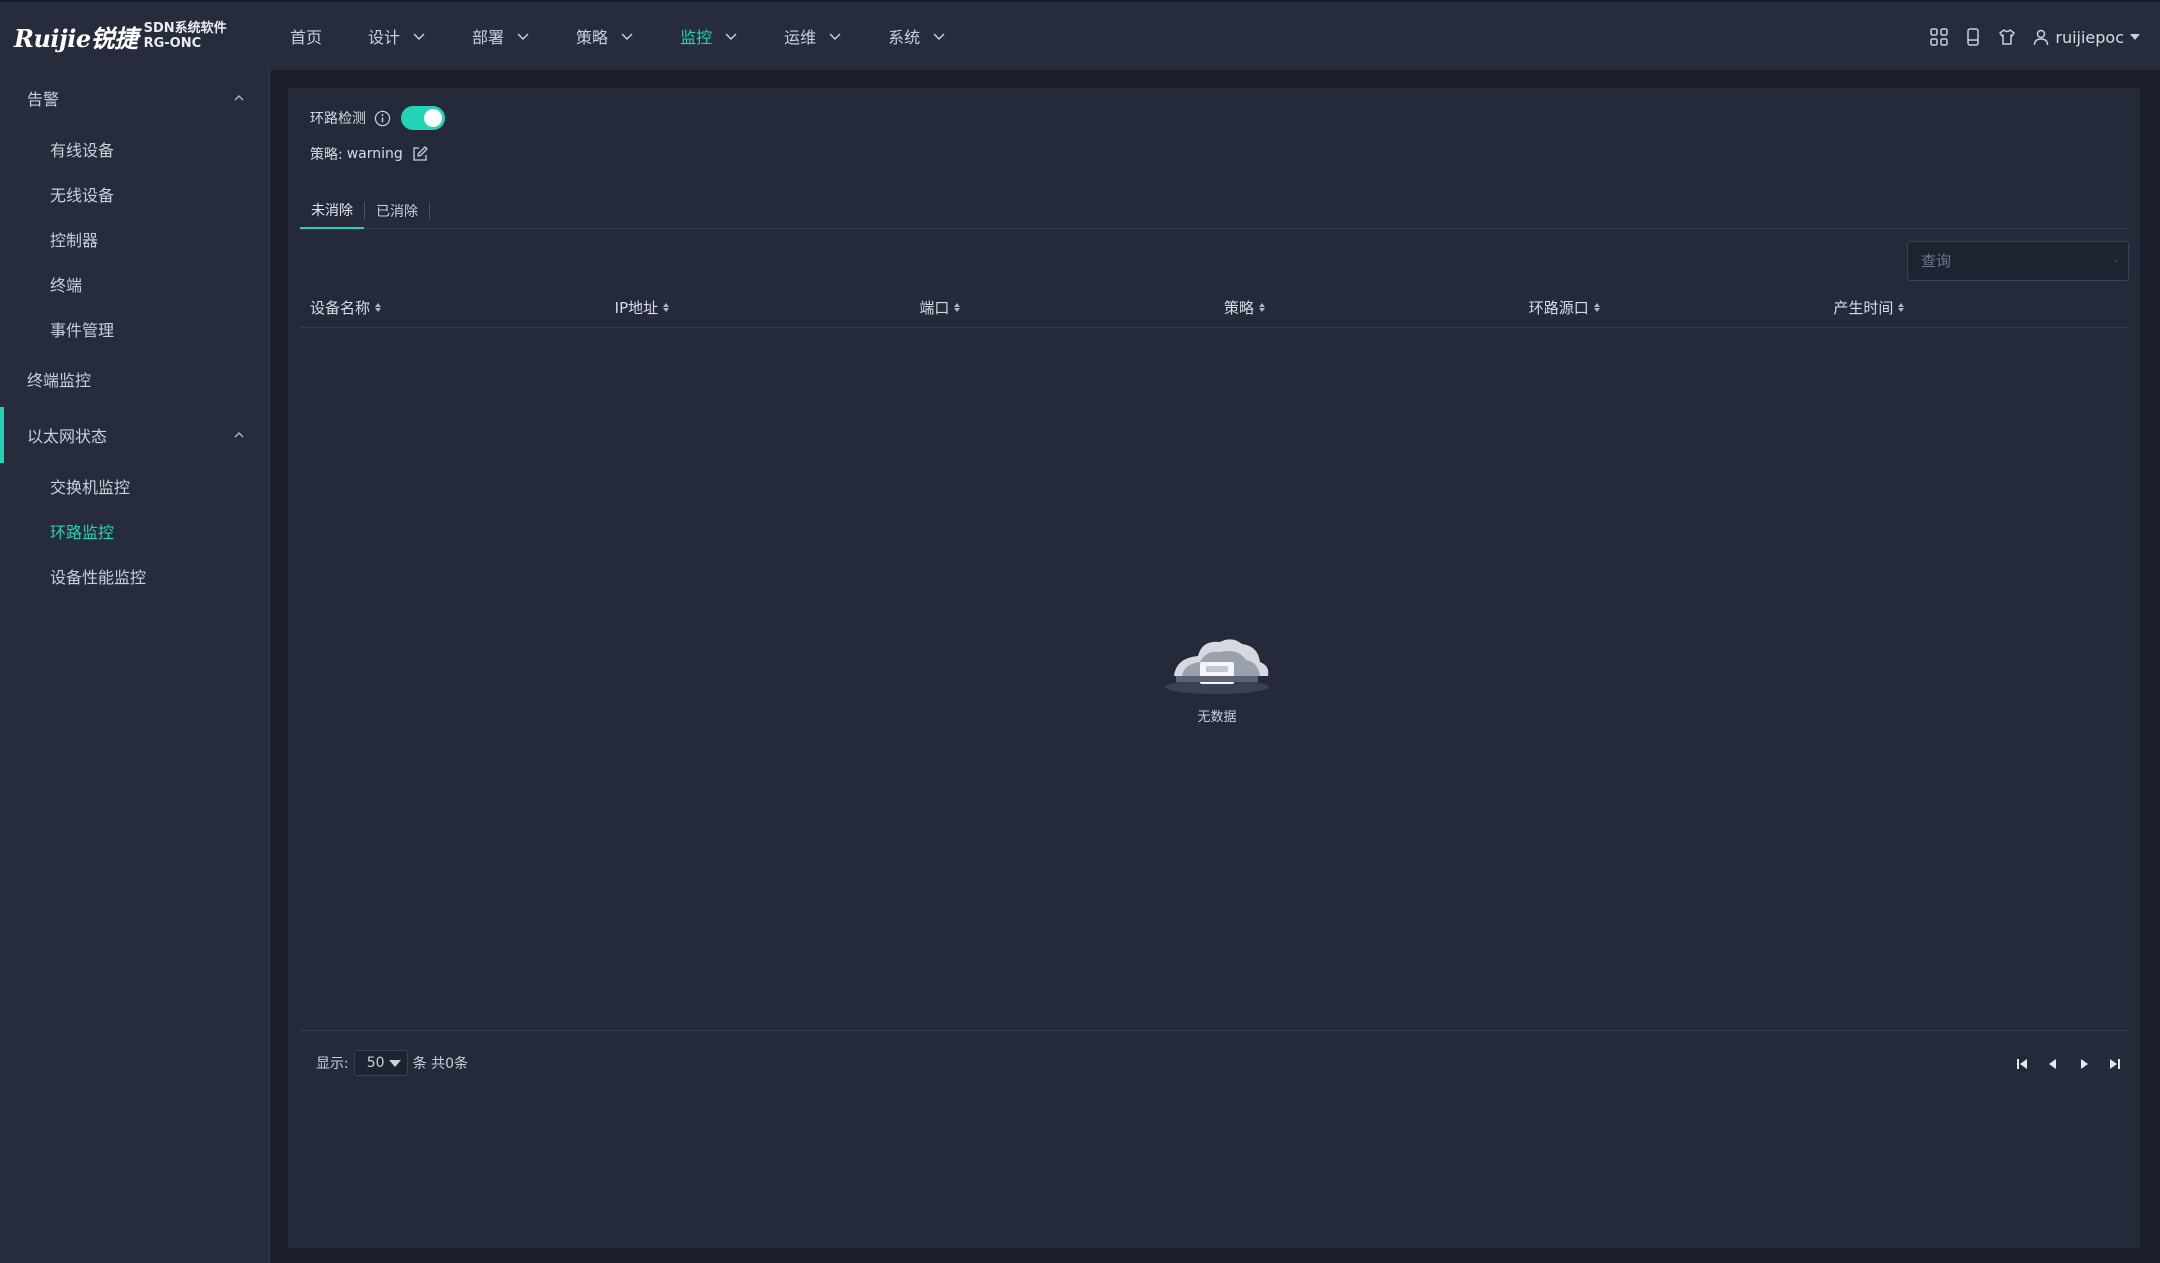  Describe the element at coordinates (134, 98) in the screenshot. I see `sidebar-group-alarm: 告警` at that location.